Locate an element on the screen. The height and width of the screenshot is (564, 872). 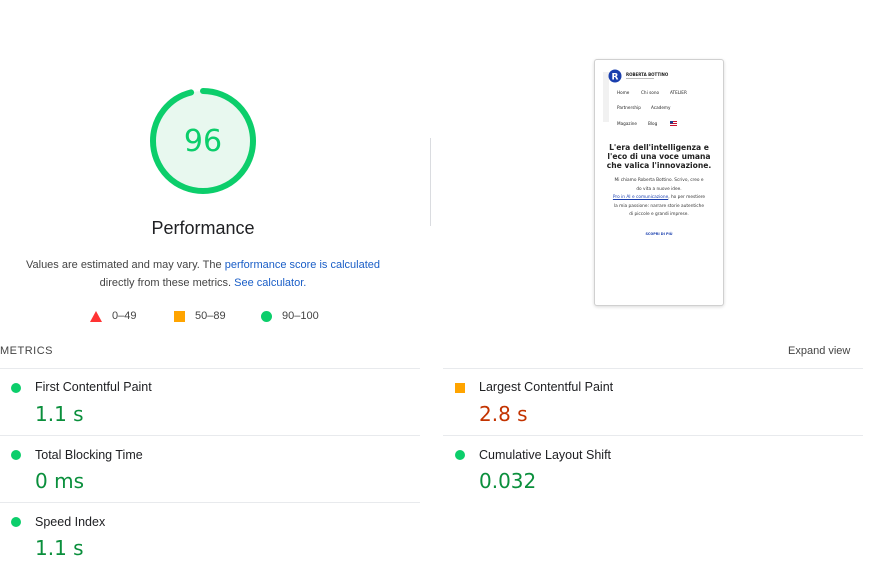
performance-title: Performance is located at coordinates (203, 228).